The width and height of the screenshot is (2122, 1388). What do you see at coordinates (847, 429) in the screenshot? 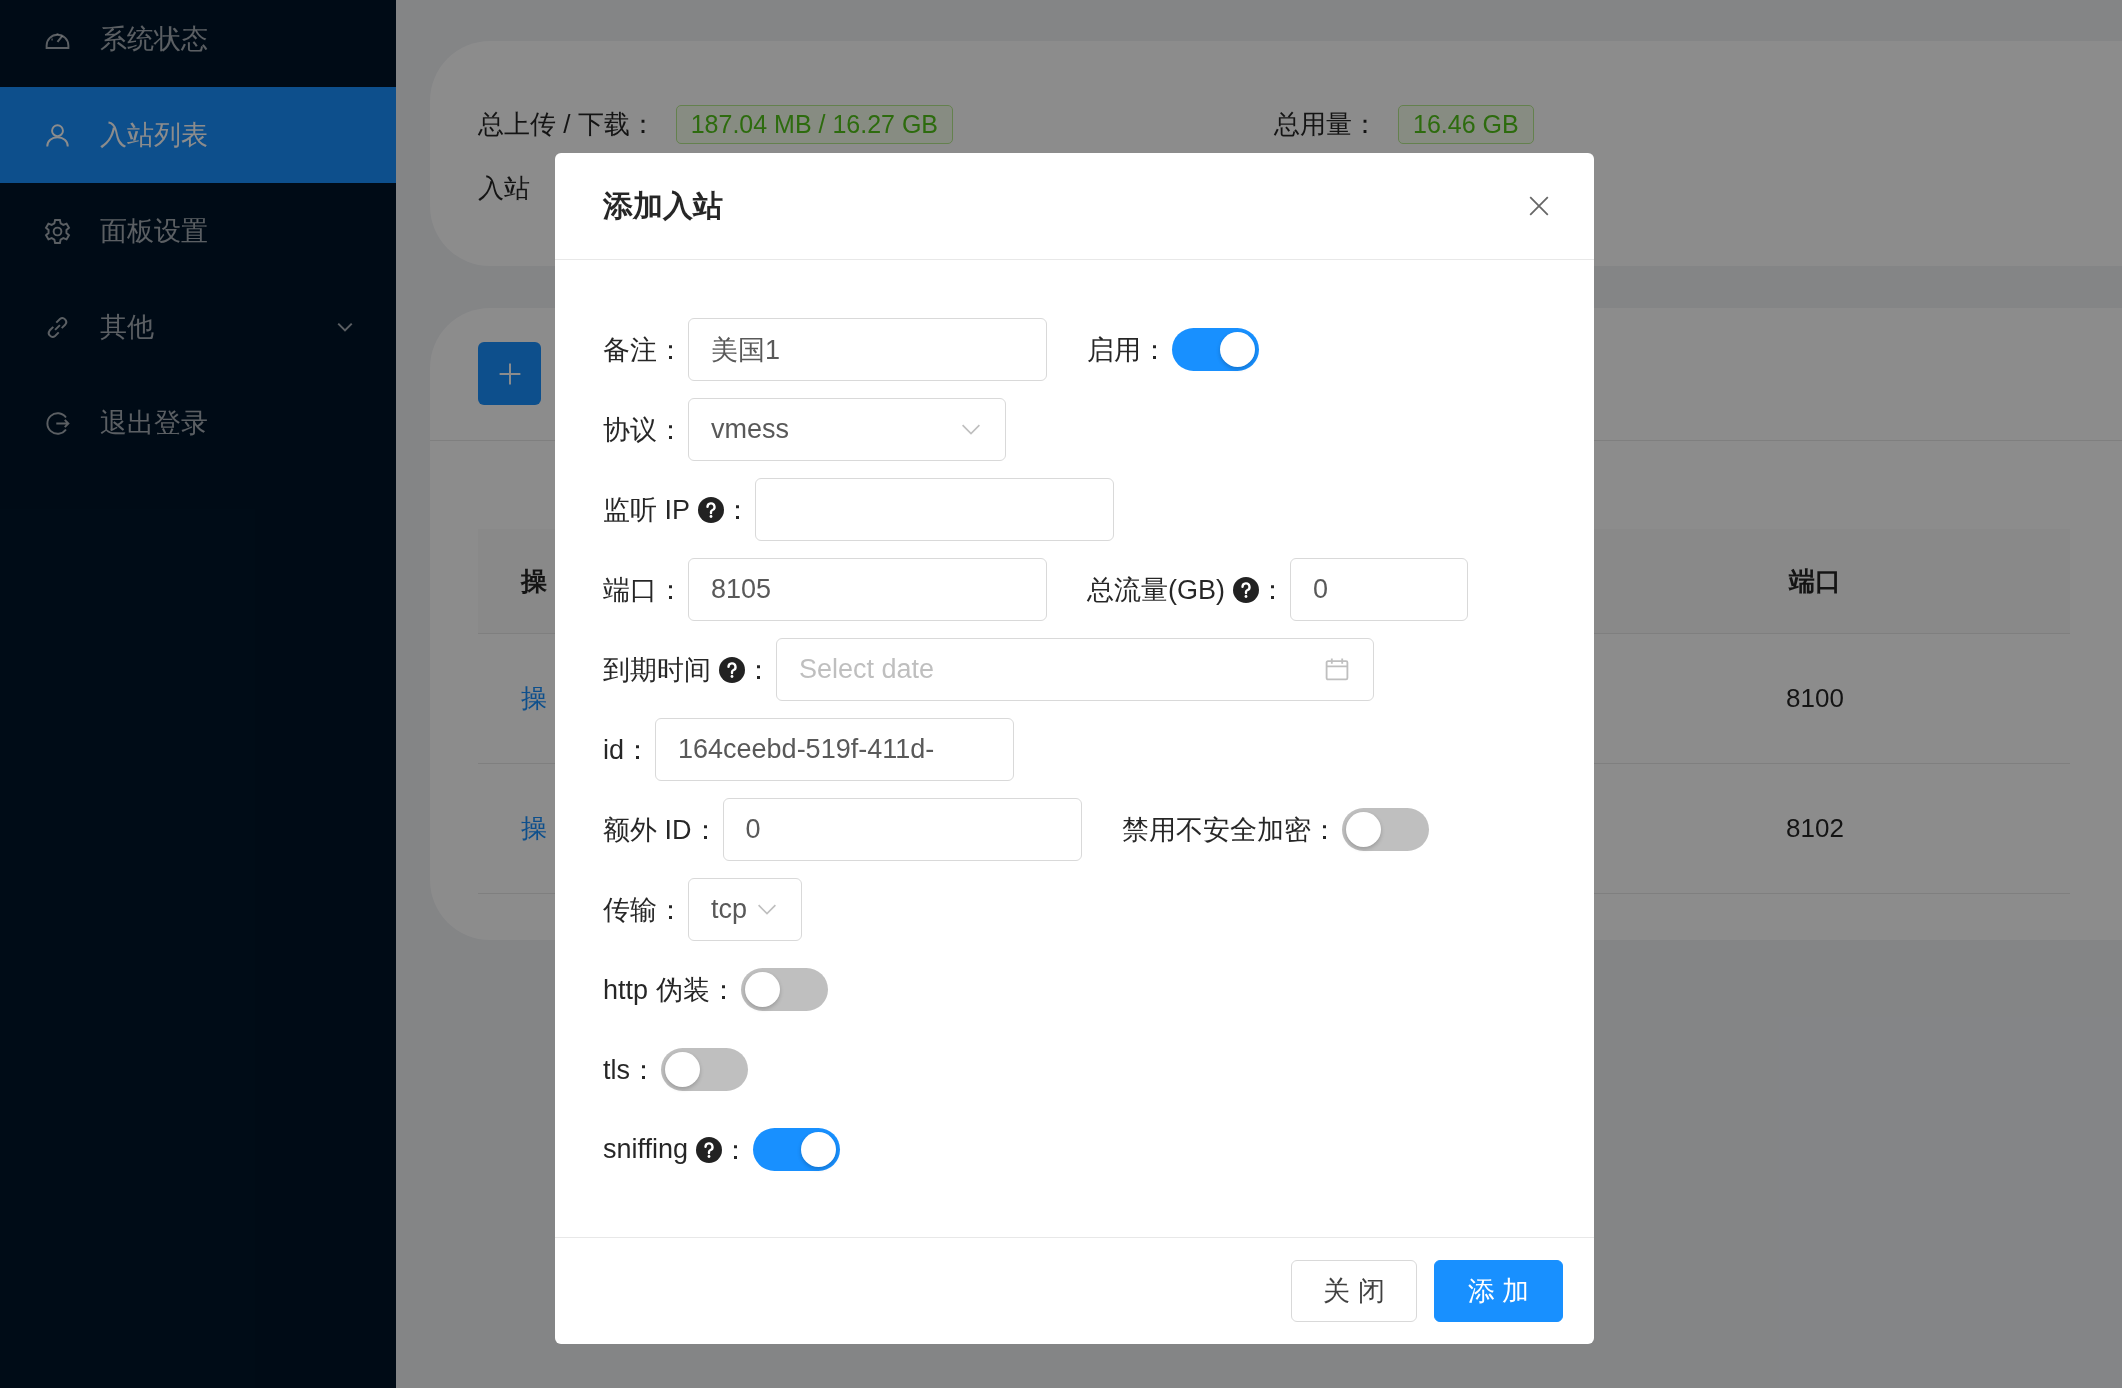
I see `select-field: vmess` at bounding box center [847, 429].